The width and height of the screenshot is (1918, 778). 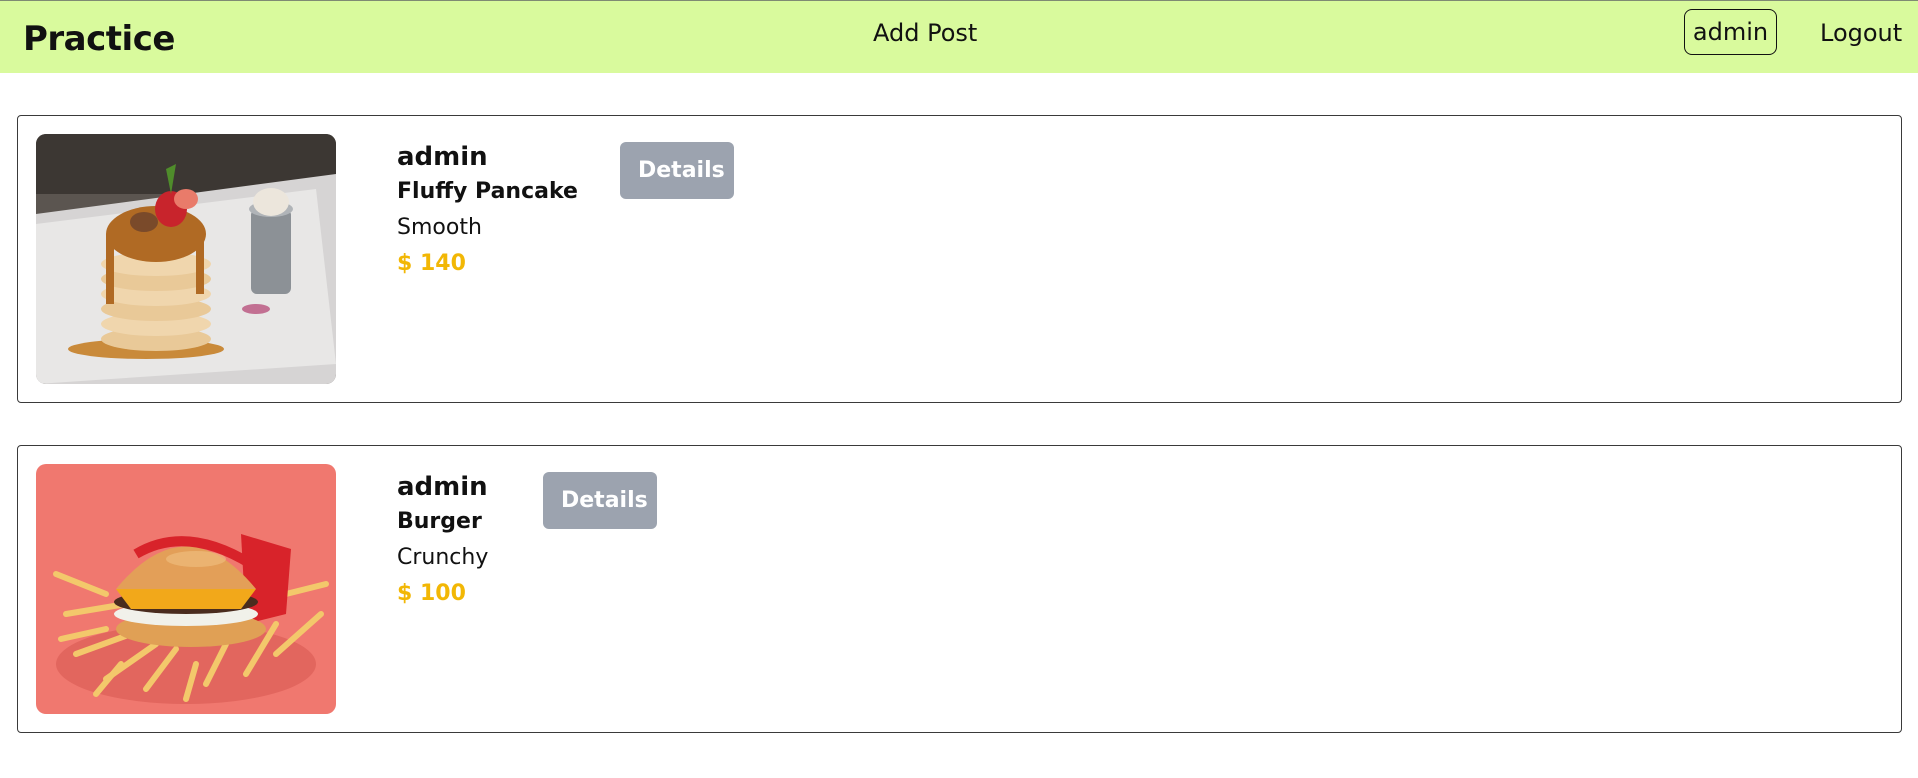 What do you see at coordinates (431, 593) in the screenshot?
I see `post-price: $ 100` at bounding box center [431, 593].